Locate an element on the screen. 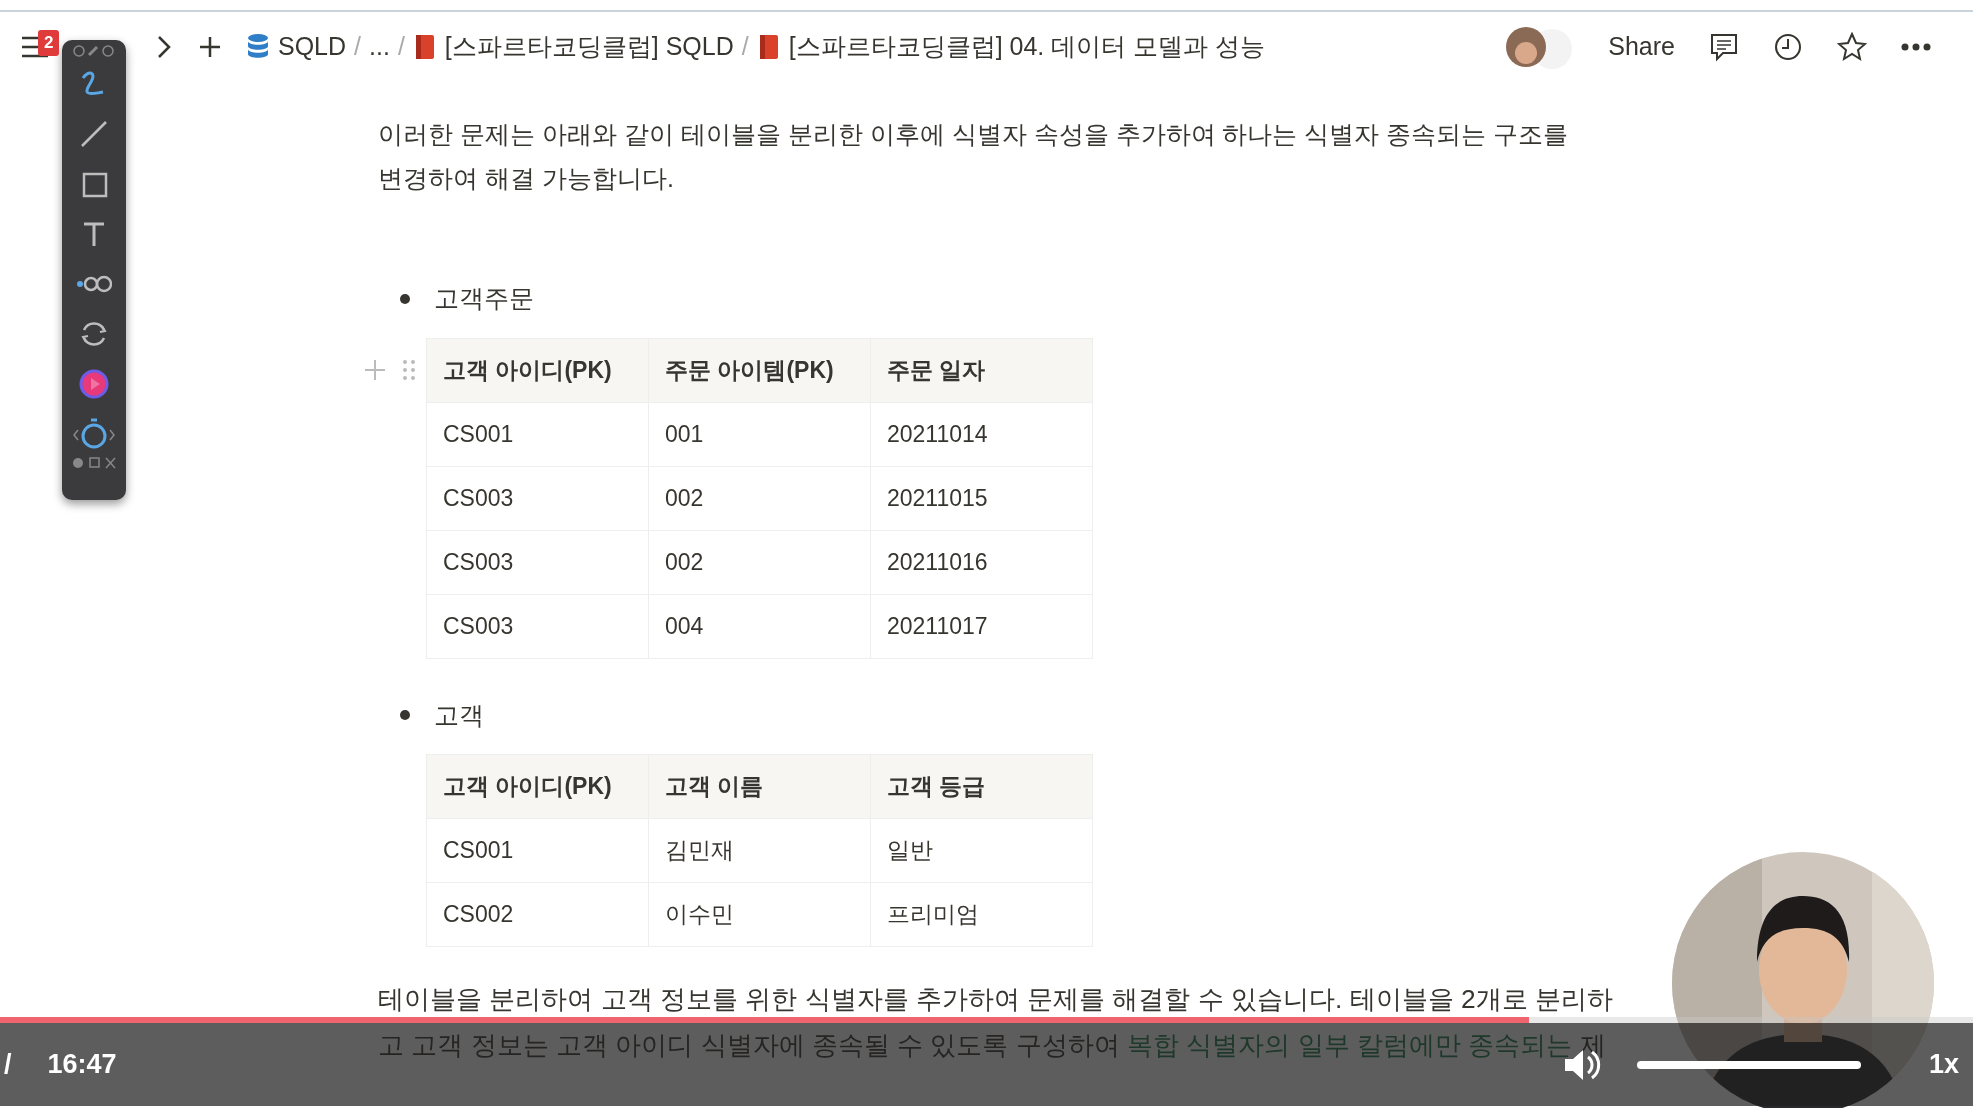  table-cell: 20211014 is located at coordinates (981, 434).